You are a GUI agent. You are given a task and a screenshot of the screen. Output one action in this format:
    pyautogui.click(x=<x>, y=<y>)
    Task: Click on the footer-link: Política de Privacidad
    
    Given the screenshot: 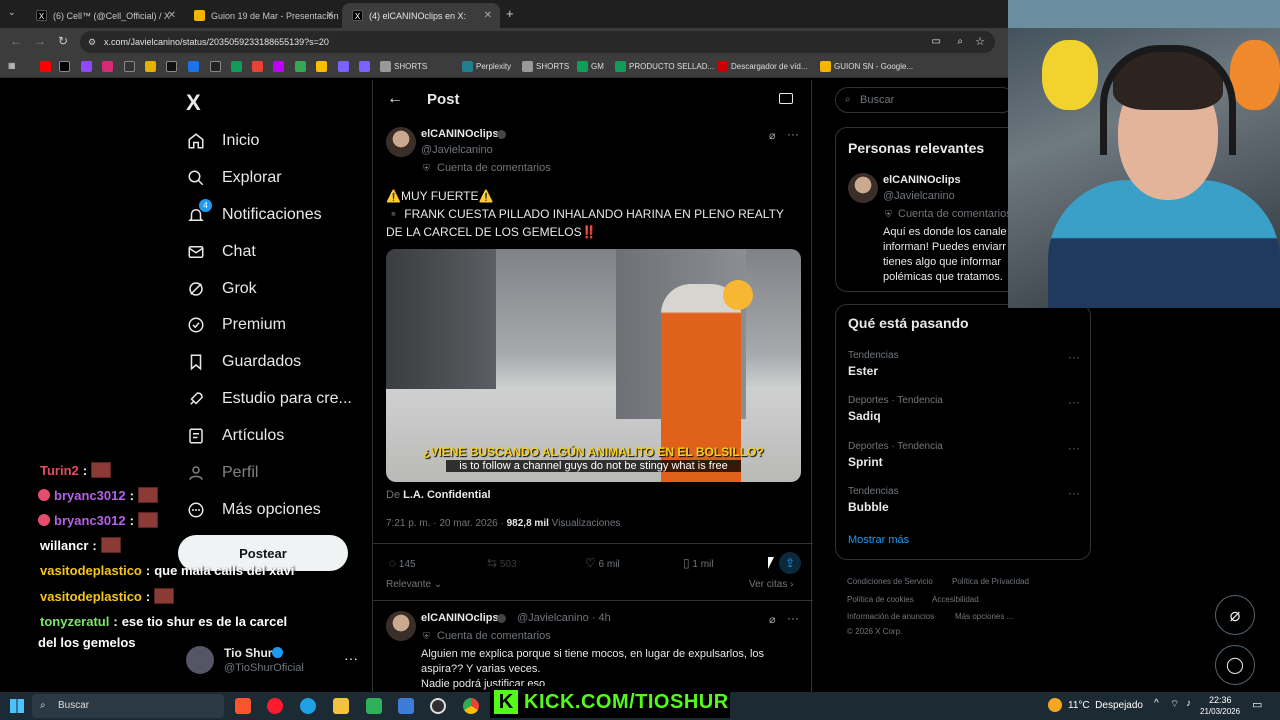 What is the action you would take?
    pyautogui.click(x=990, y=581)
    